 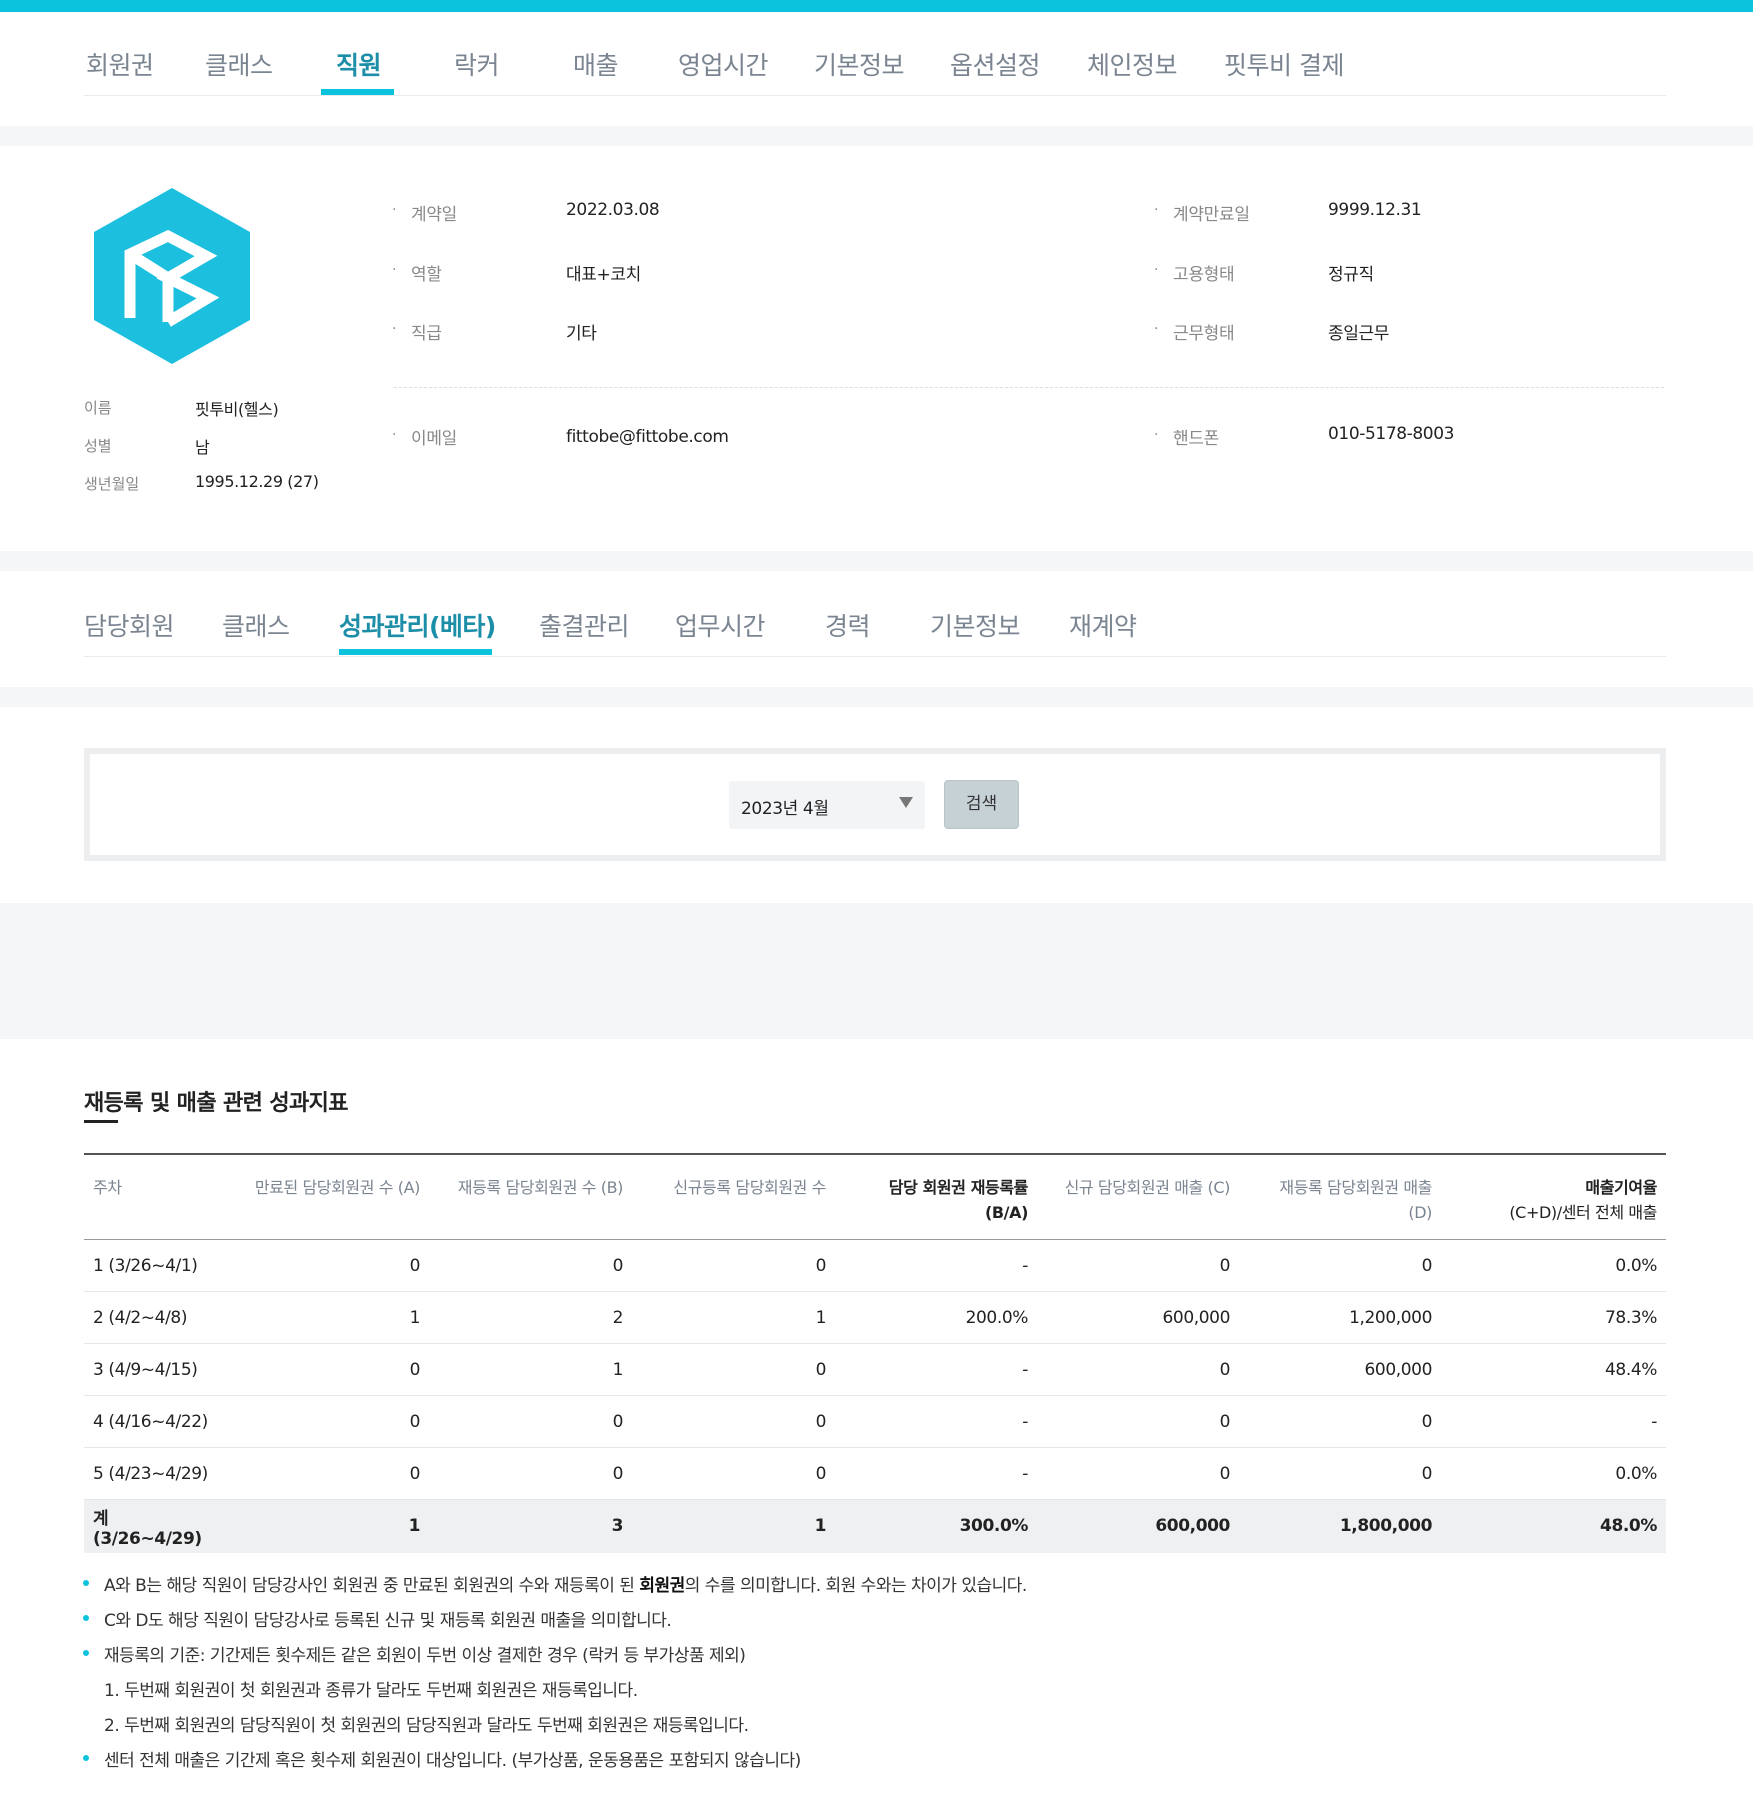 I want to click on cell: 48.4%, so click(x=1553, y=1369).